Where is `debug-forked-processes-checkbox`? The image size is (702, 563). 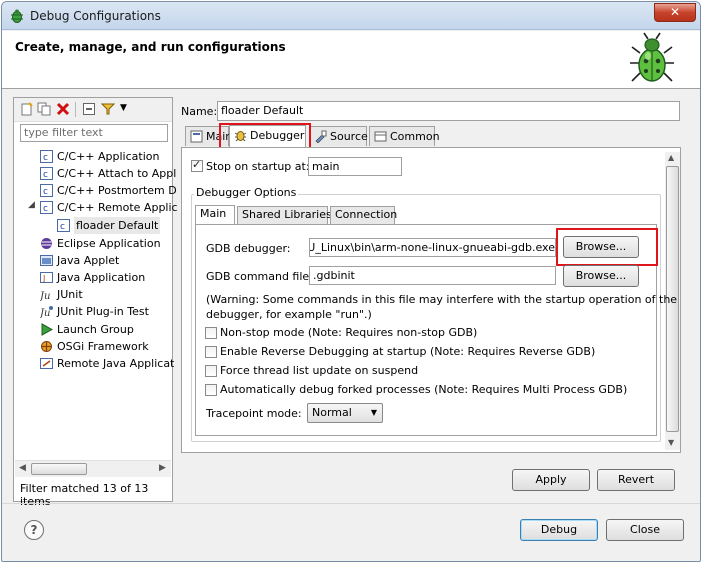
debug-forked-processes-checkbox is located at coordinates (211, 390).